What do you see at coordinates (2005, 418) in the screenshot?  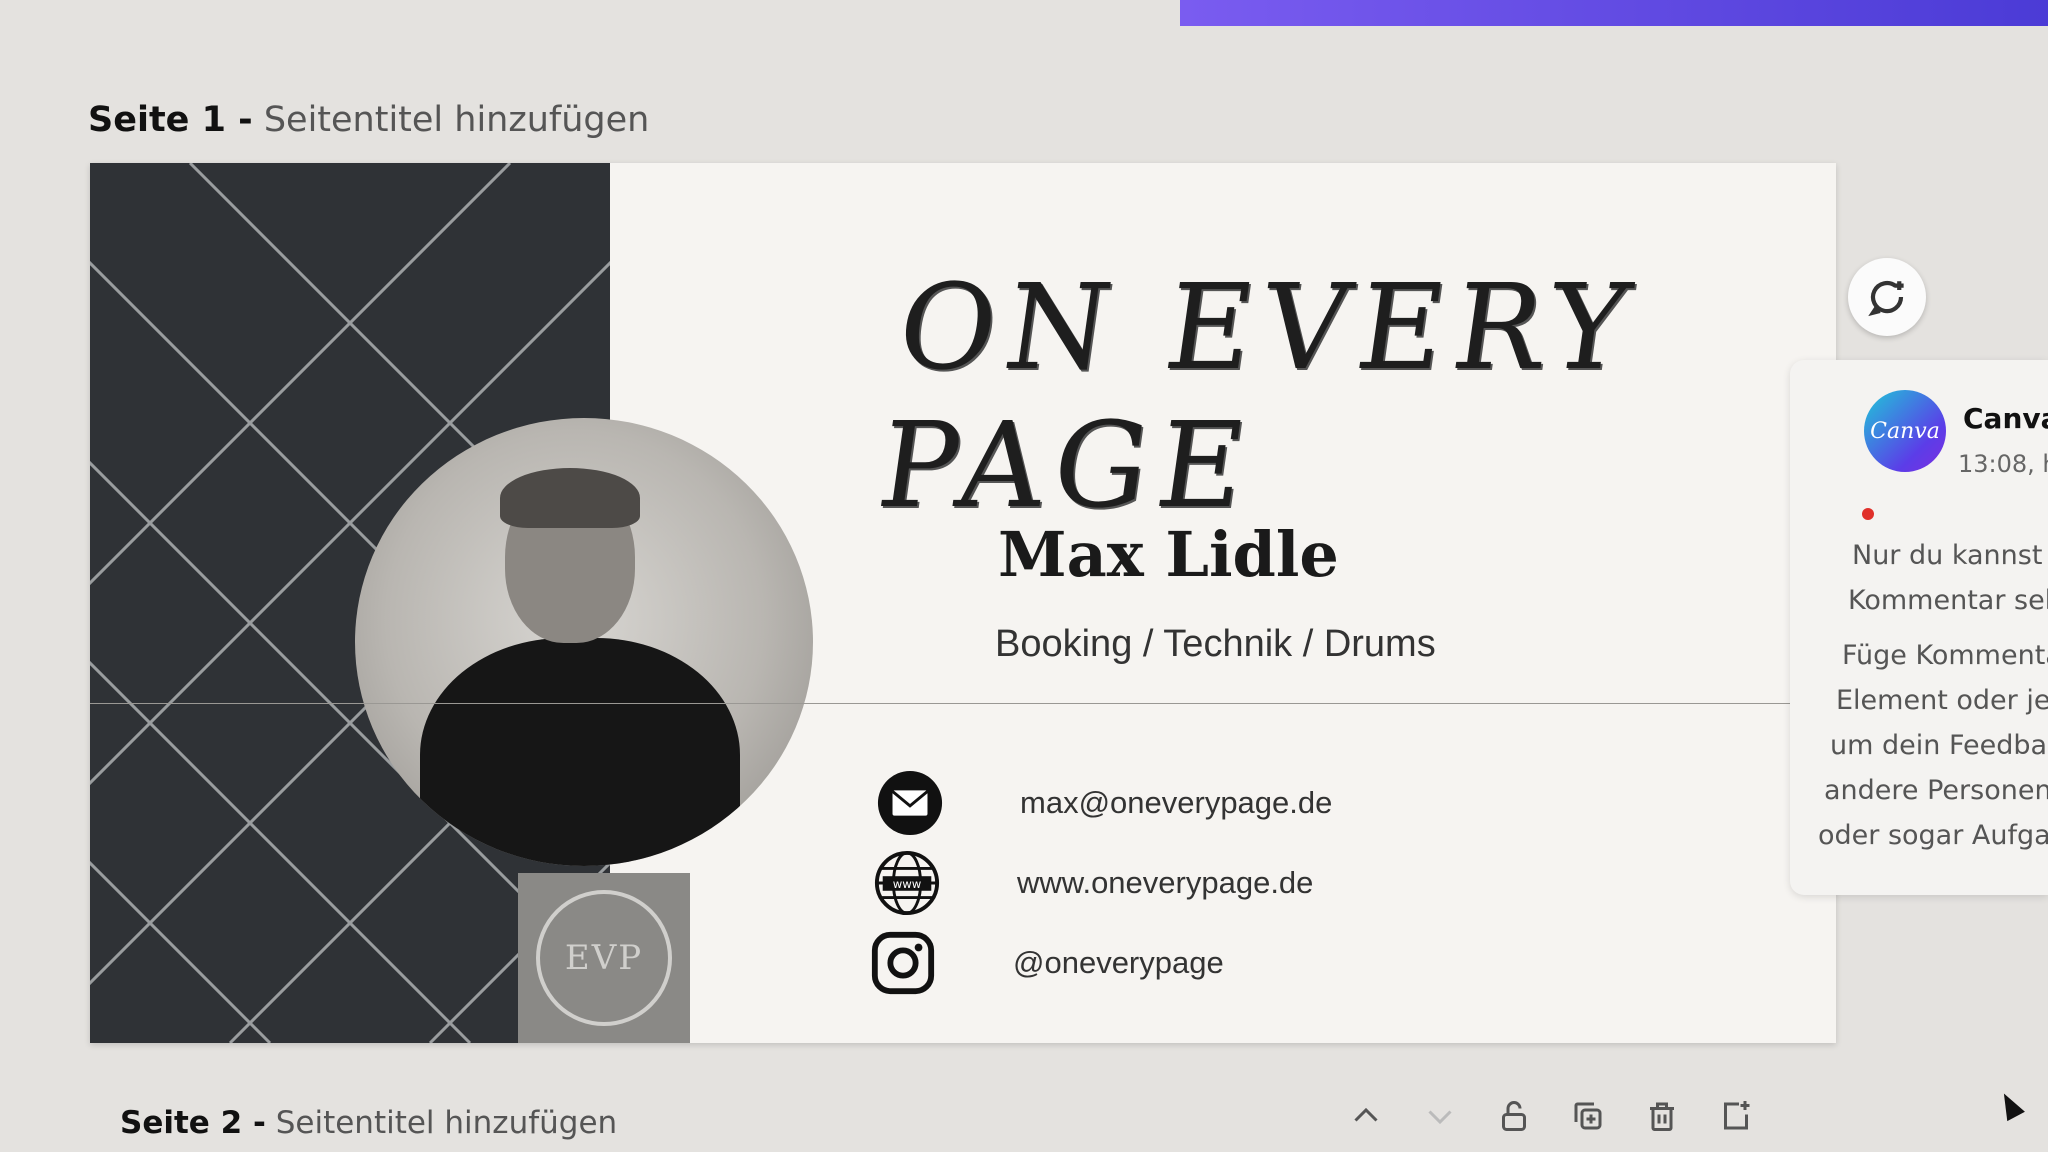 I see `comment-author: Canva` at bounding box center [2005, 418].